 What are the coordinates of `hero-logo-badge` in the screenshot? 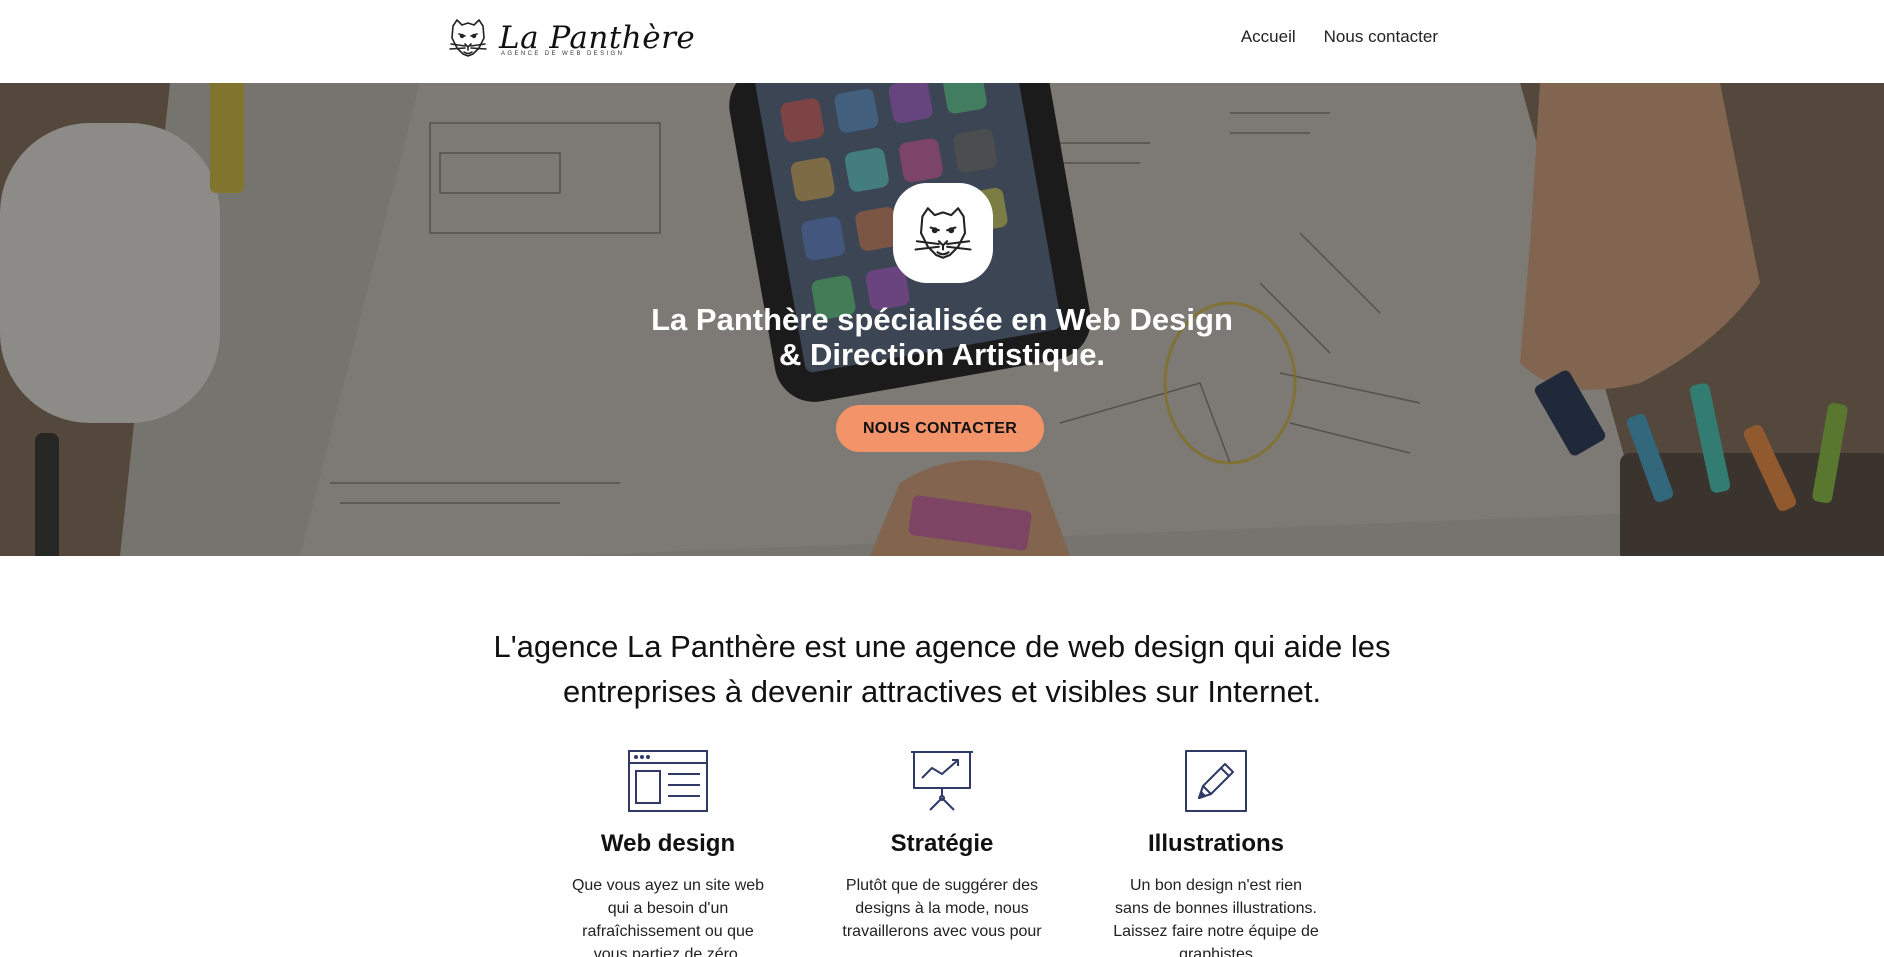 It's located at (943, 233).